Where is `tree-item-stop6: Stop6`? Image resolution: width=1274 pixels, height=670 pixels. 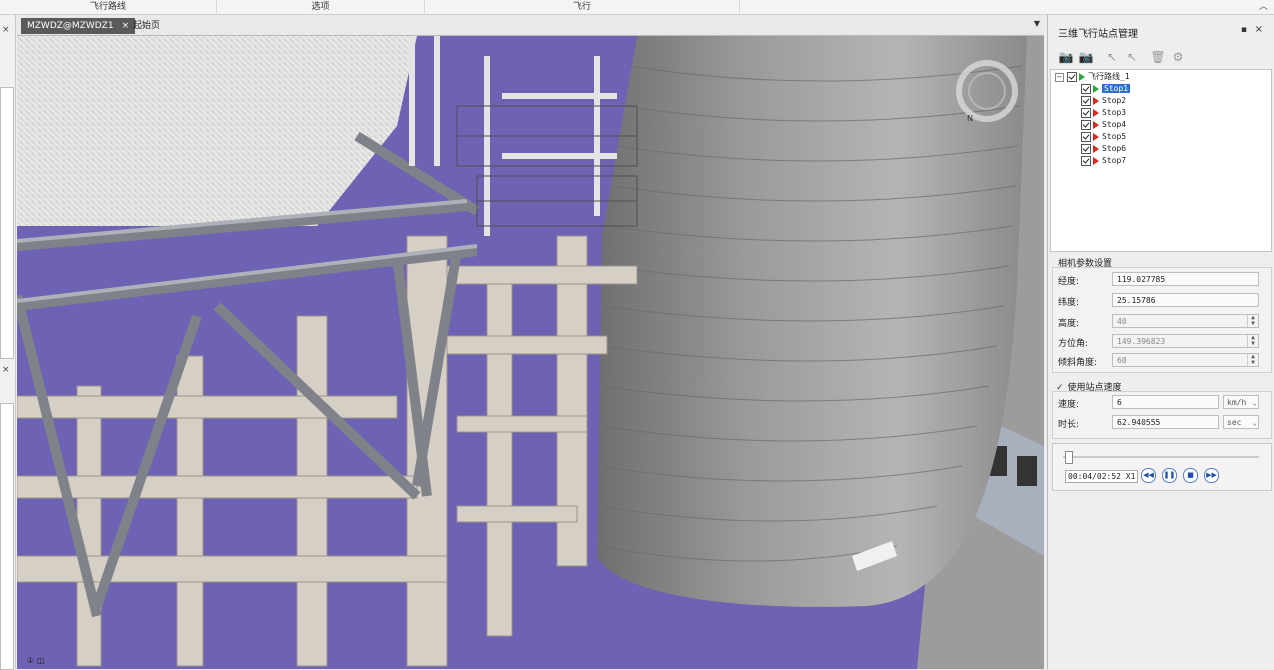
tree-item-stop6: Stop6 is located at coordinates (1103, 149).